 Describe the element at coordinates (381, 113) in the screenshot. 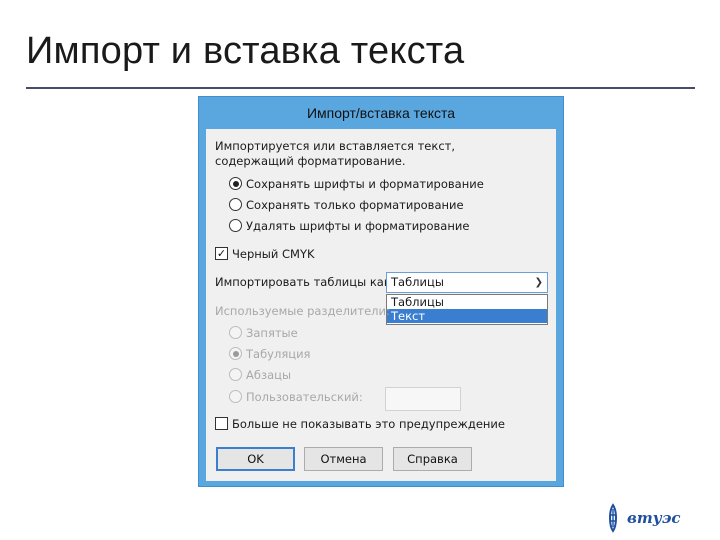

I see `dialog-title: Импорт/вставка текста` at that location.